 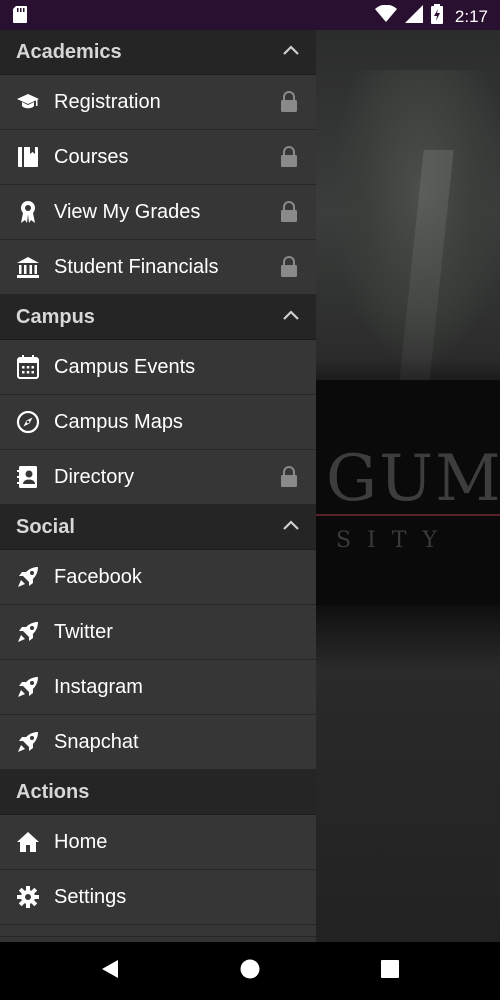 What do you see at coordinates (158, 792) in the screenshot?
I see `section-header-actions: Actions` at bounding box center [158, 792].